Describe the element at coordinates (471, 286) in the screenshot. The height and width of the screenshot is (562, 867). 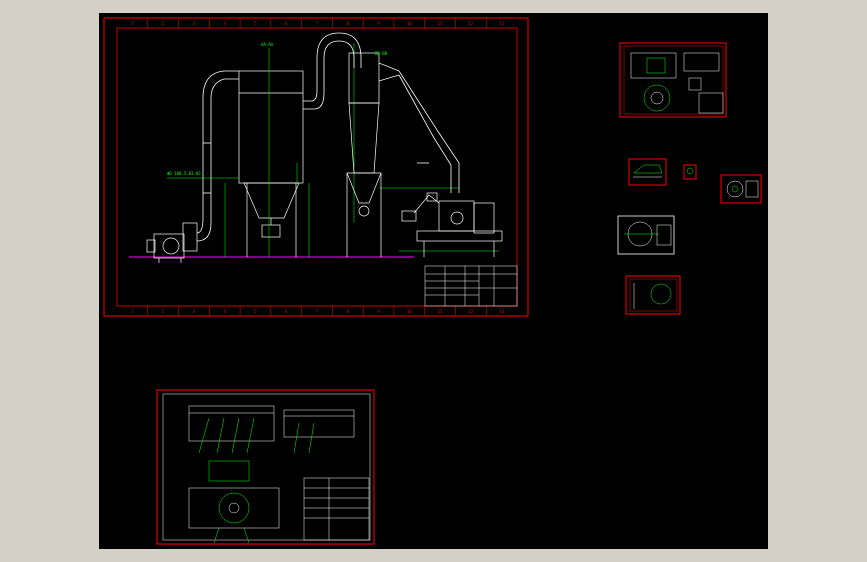
I see `title-block` at that location.